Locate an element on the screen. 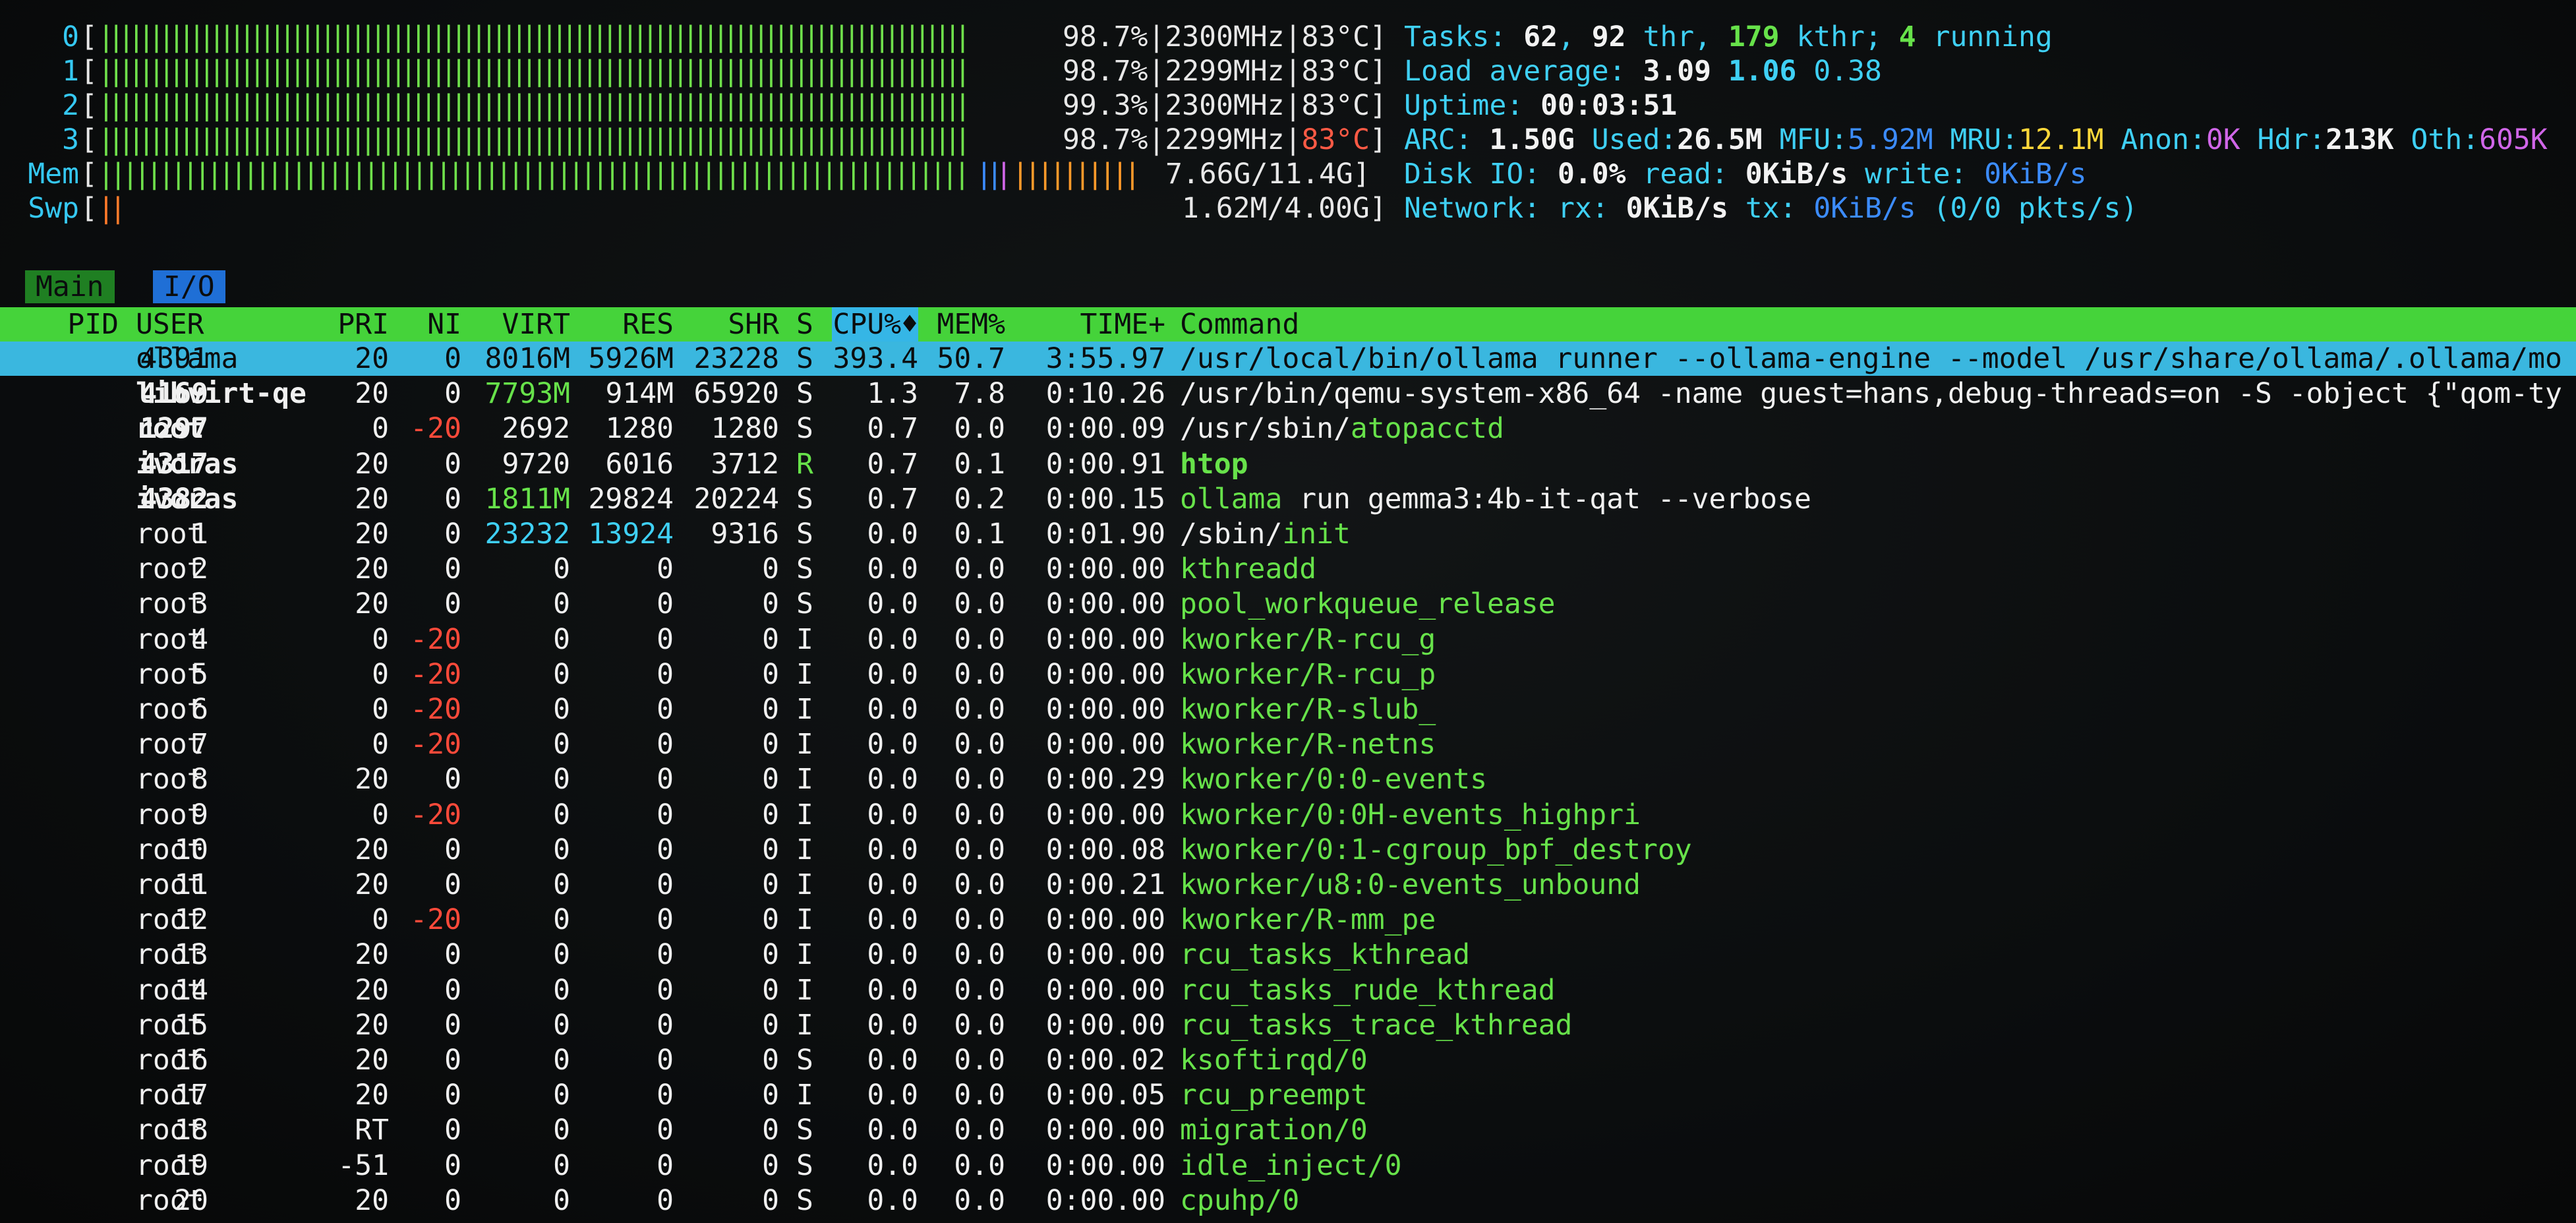  command-args: run gemma3:4b-it-qat --verbose is located at coordinates (1546, 499).